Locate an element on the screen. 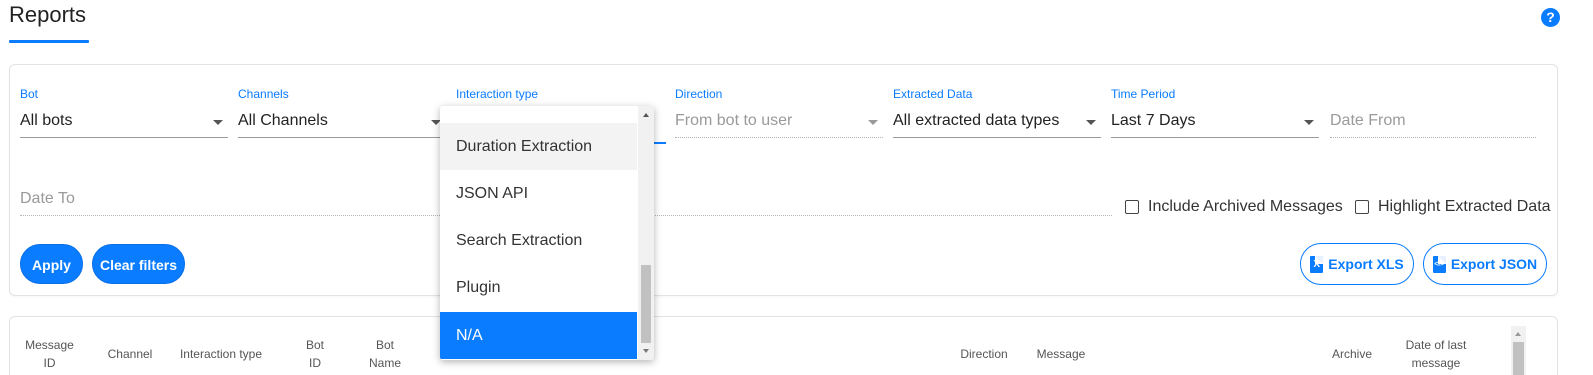  column-header-date-last-message: Date of last message is located at coordinates (1436, 354).